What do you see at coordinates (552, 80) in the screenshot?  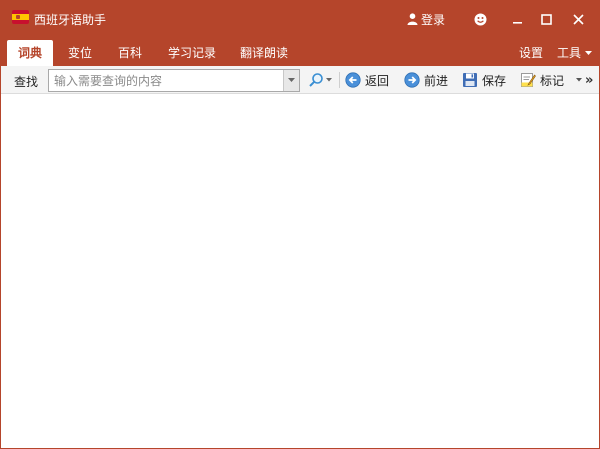 I see `mark-label: 标记` at bounding box center [552, 80].